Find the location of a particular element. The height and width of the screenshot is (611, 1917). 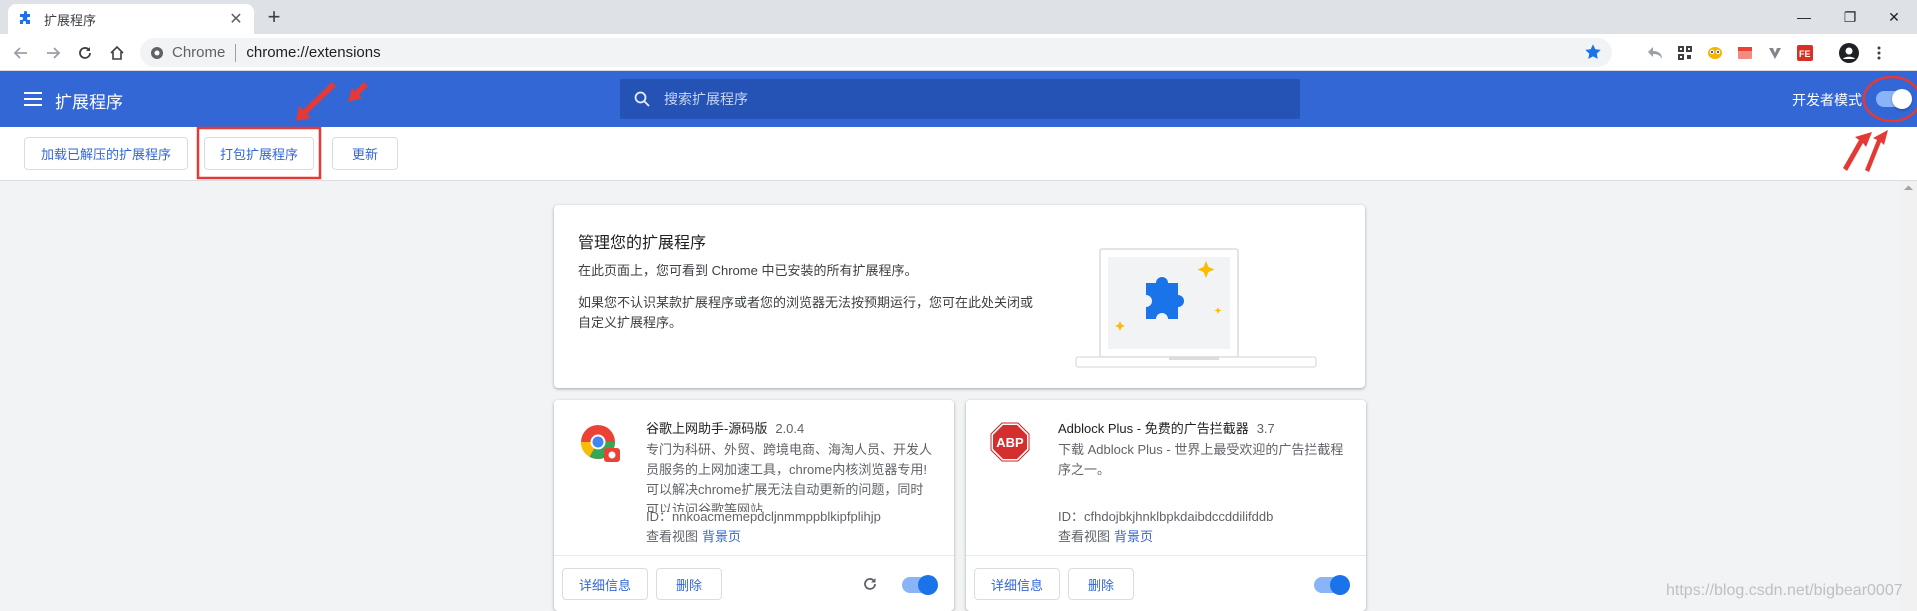

extension-name: 谷歌上网助手-源码版 2.0.4 is located at coordinates (725, 427).